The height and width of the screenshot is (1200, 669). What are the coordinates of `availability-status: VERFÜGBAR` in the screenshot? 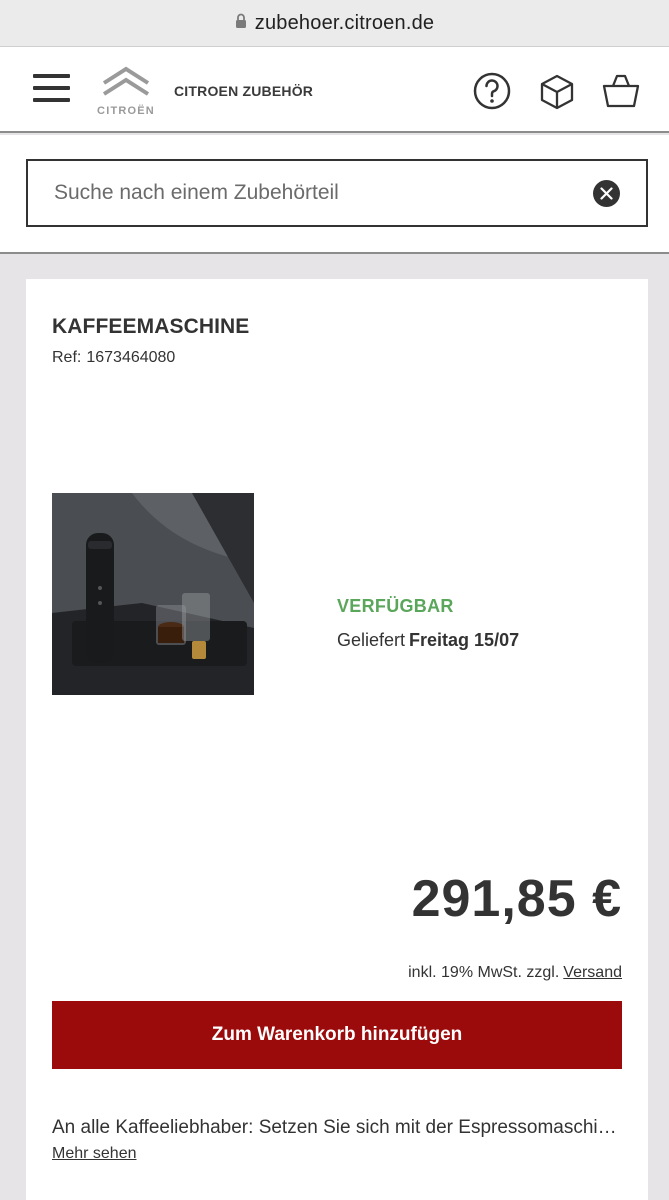 It's located at (395, 606).